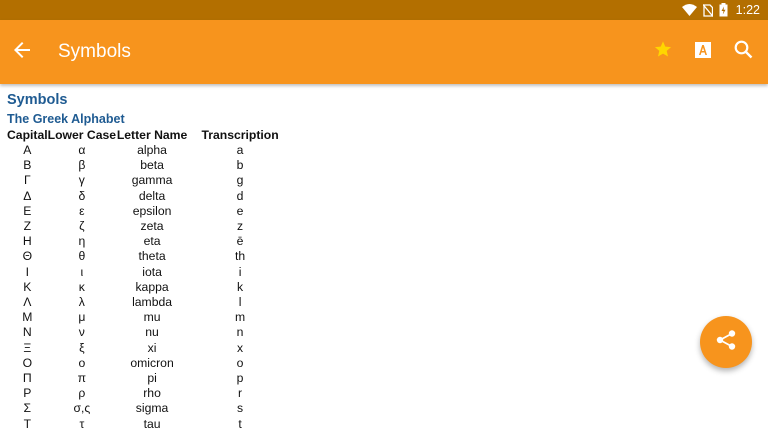  Describe the element at coordinates (663, 52) in the screenshot. I see `favorite-button` at that location.